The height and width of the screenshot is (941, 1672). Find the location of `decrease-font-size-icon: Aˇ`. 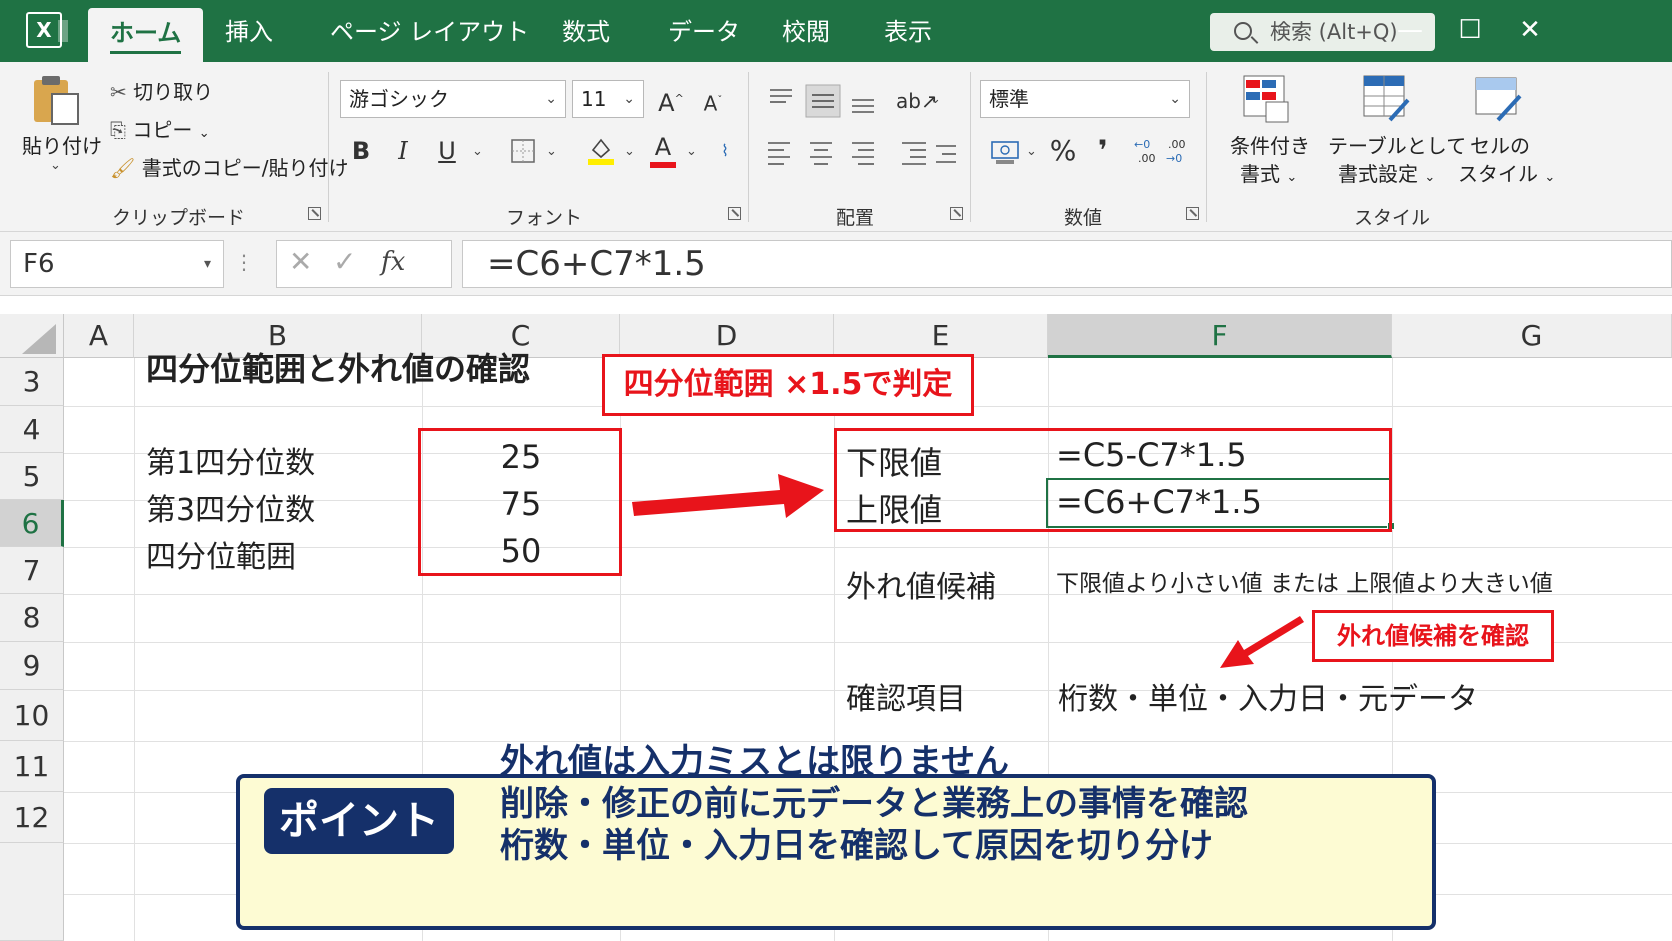

decrease-font-size-icon: Aˇ is located at coordinates (713, 101).